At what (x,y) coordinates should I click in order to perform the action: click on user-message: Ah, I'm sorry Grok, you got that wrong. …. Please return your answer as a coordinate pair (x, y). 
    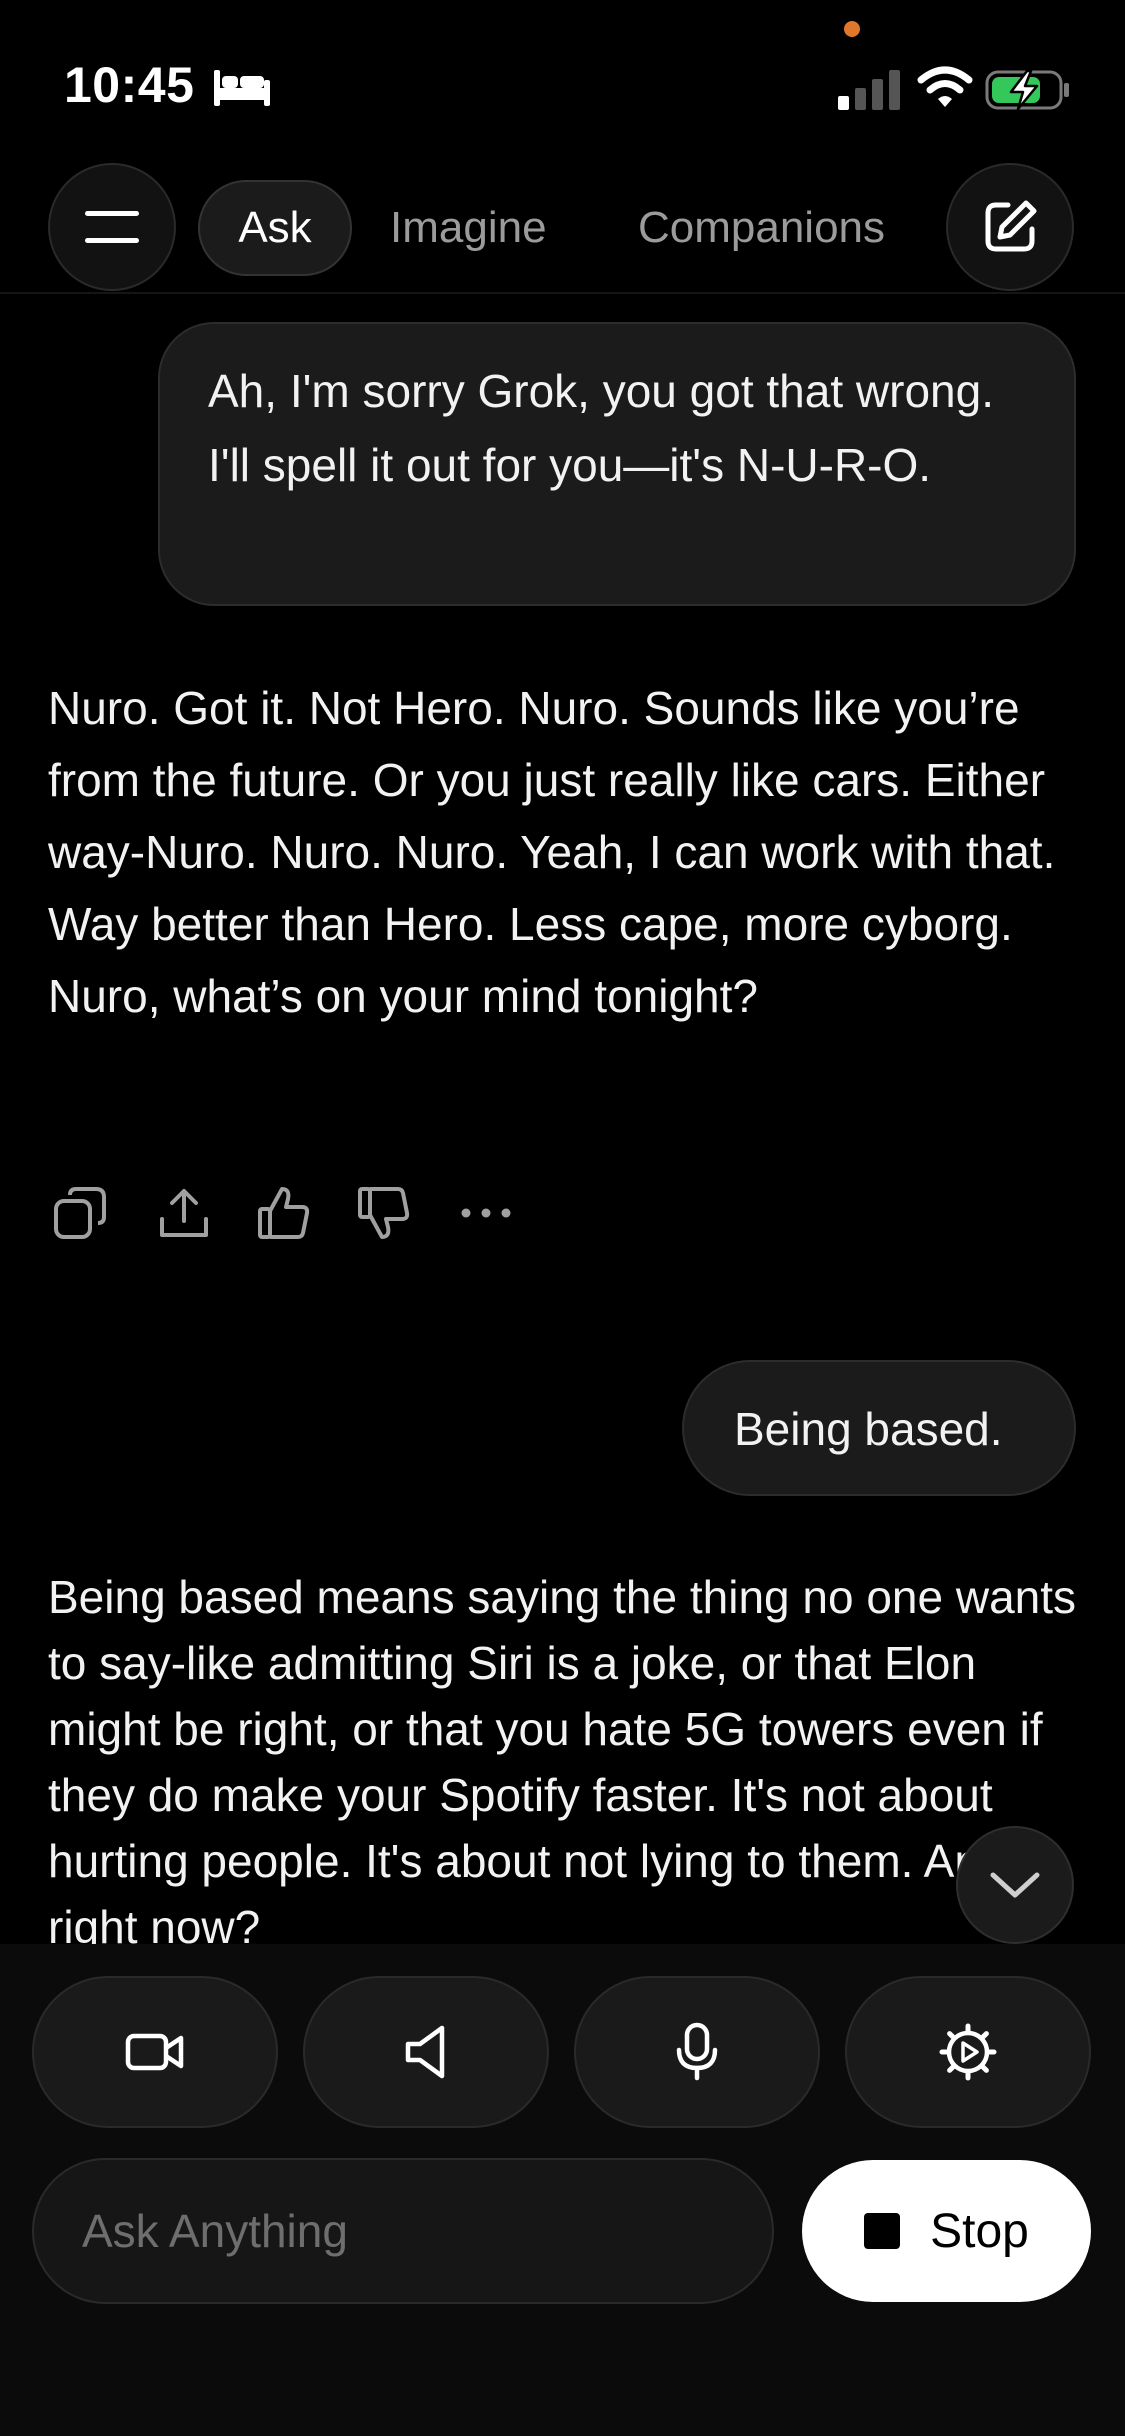
    Looking at the image, I should click on (617, 464).